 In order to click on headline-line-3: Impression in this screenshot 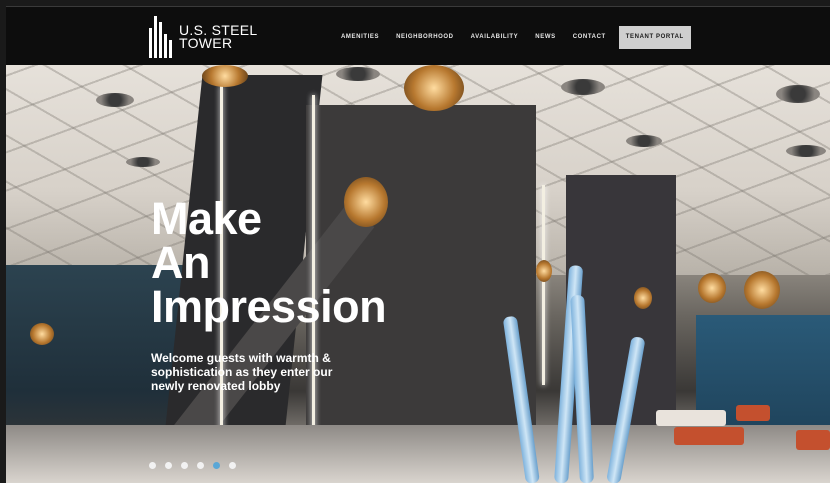, I will do `click(269, 306)`.